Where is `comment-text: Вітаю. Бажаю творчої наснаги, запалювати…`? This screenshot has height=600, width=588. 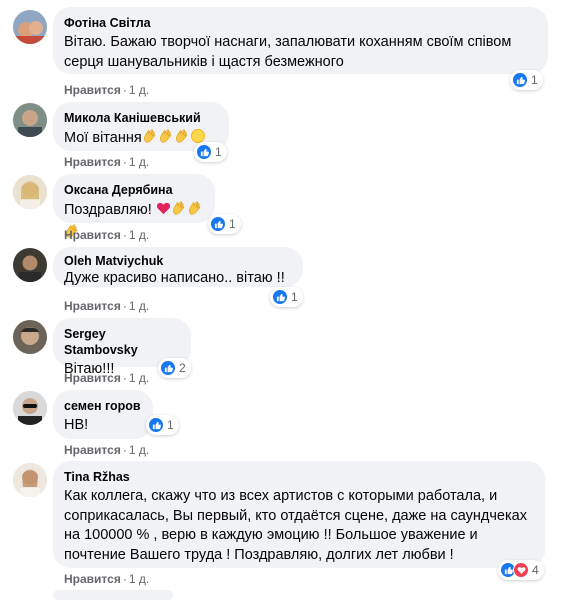
comment-text: Вітаю. Бажаю творчої наснаги, запалювати… is located at coordinates (288, 52).